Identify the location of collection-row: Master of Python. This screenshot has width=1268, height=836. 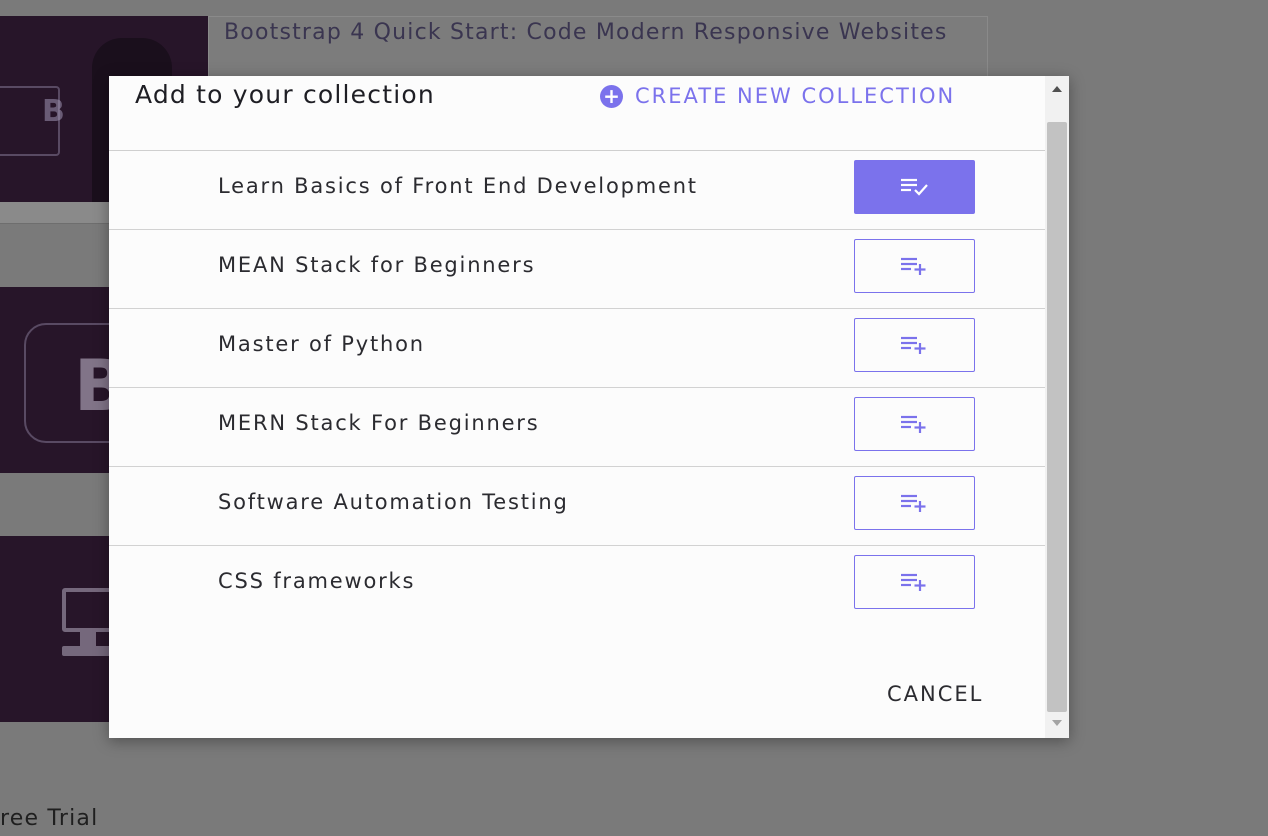
(577, 348).